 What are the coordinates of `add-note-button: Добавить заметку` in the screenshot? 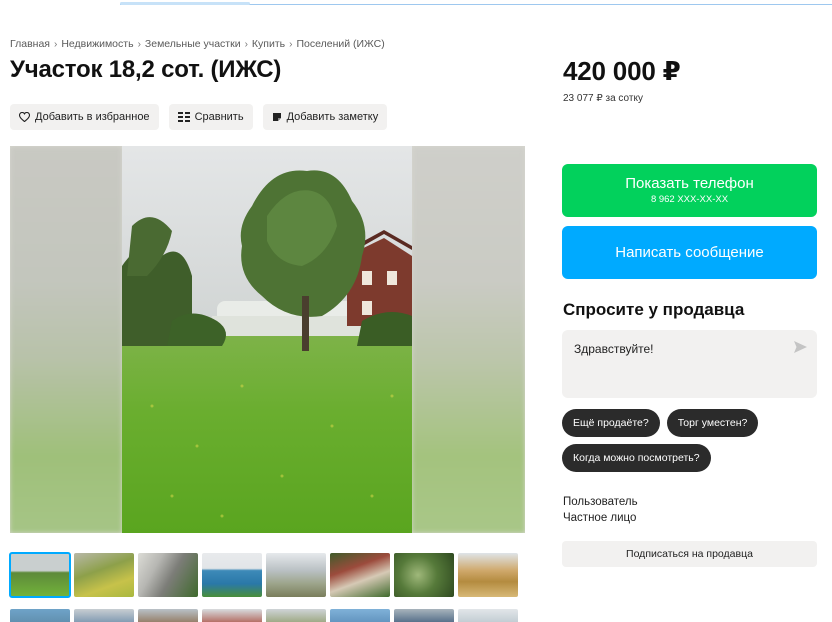 It's located at (325, 117).